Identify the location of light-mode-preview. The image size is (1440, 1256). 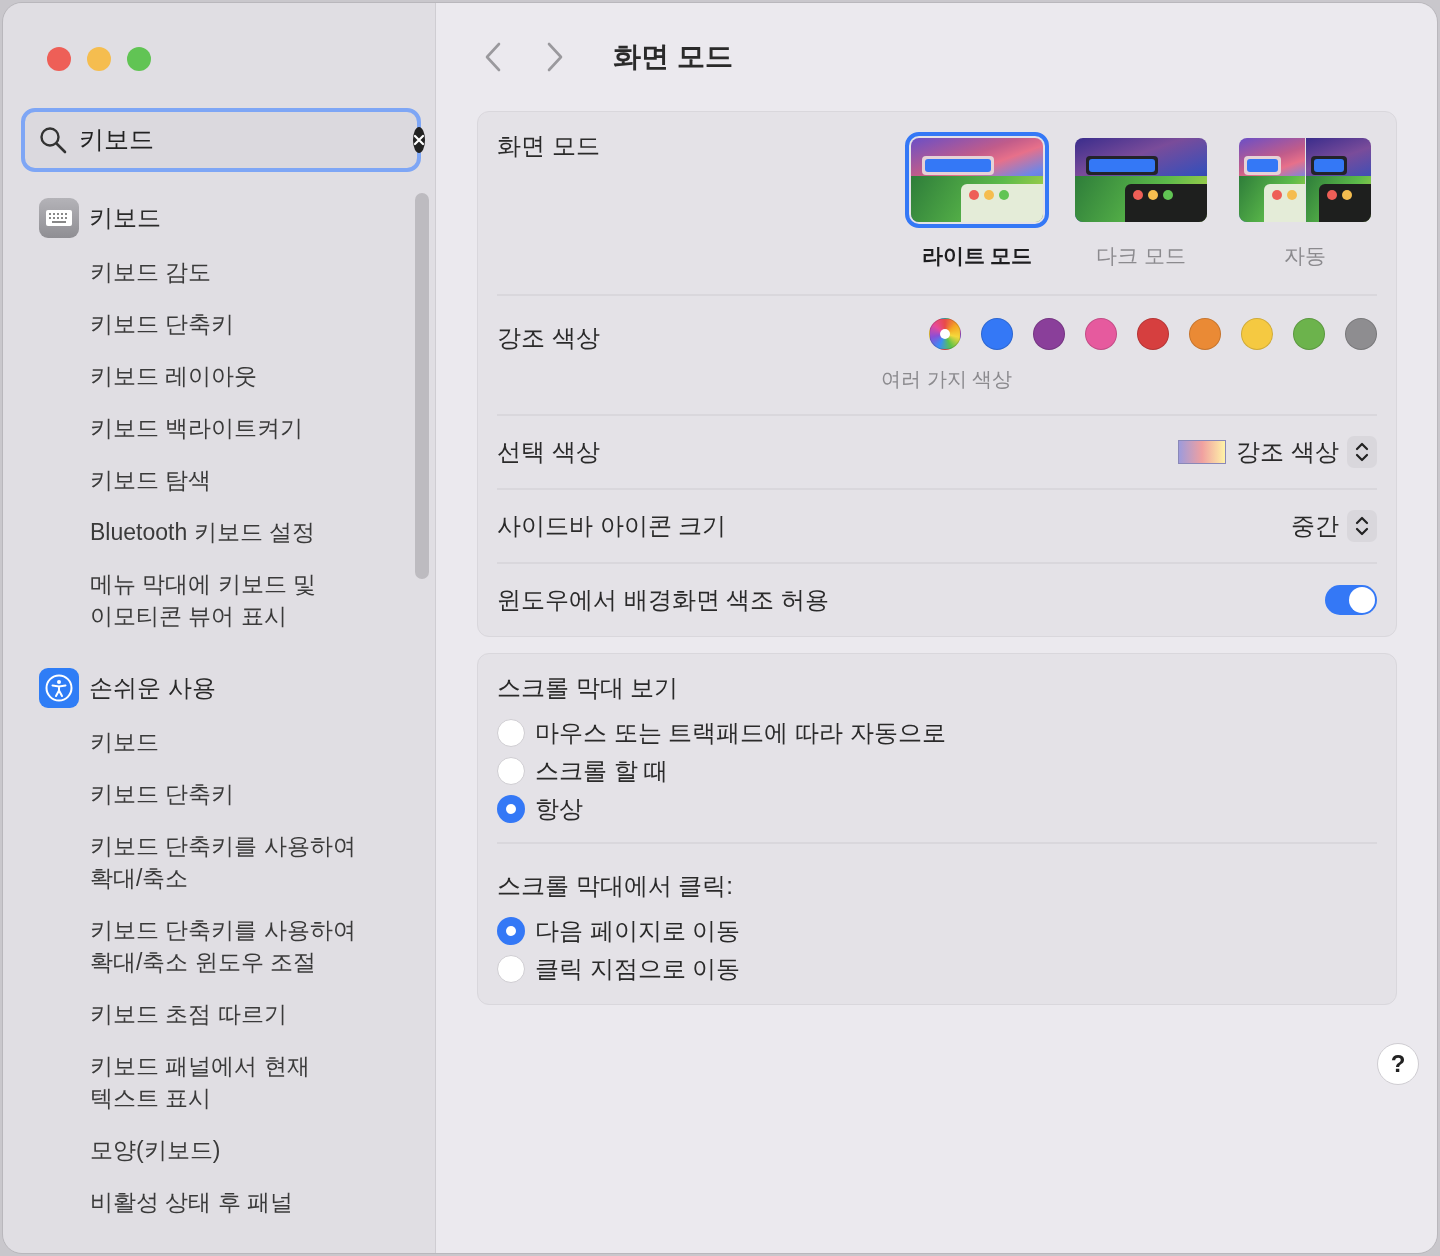
(977, 180).